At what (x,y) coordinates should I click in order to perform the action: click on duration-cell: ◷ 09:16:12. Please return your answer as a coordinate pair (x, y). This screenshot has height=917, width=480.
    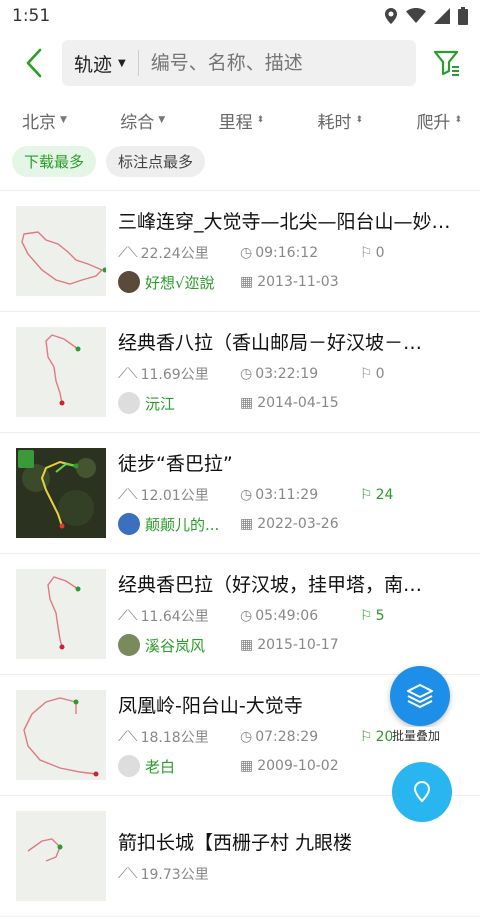
    Looking at the image, I should click on (300, 253).